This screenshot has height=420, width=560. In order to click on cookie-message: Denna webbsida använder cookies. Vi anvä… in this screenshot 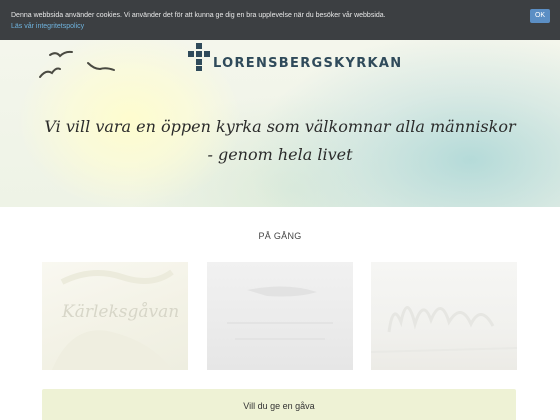, I will do `click(201, 21)`.